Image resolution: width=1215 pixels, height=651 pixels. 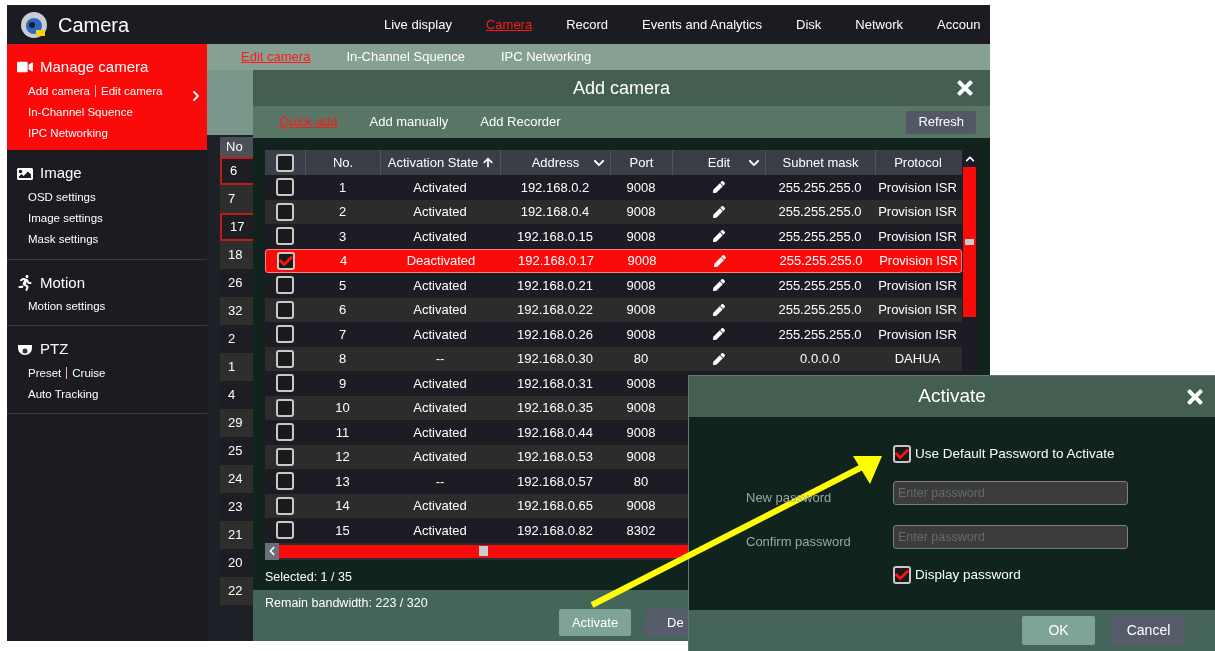 What do you see at coordinates (441, 261) in the screenshot?
I see `table-cell-text: Deactivated` at bounding box center [441, 261].